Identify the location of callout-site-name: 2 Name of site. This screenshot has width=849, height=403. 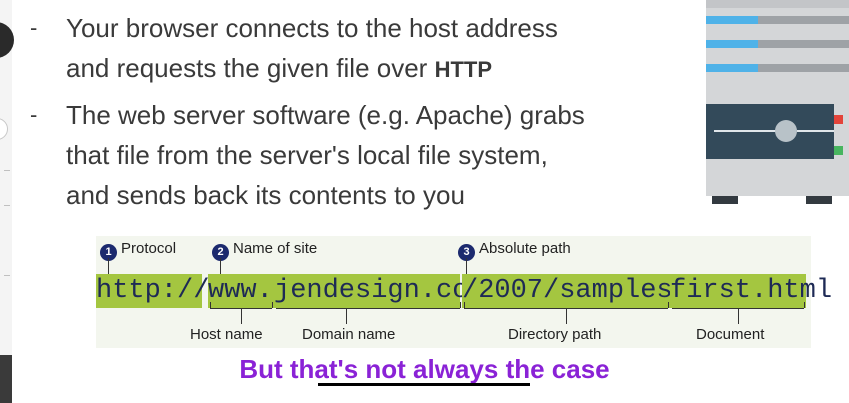
(264, 250).